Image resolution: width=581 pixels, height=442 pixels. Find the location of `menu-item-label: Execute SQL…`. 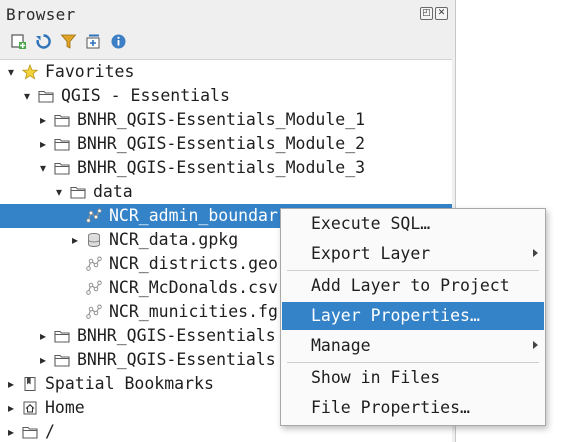

menu-item-label: Execute SQL… is located at coordinates (371, 223).